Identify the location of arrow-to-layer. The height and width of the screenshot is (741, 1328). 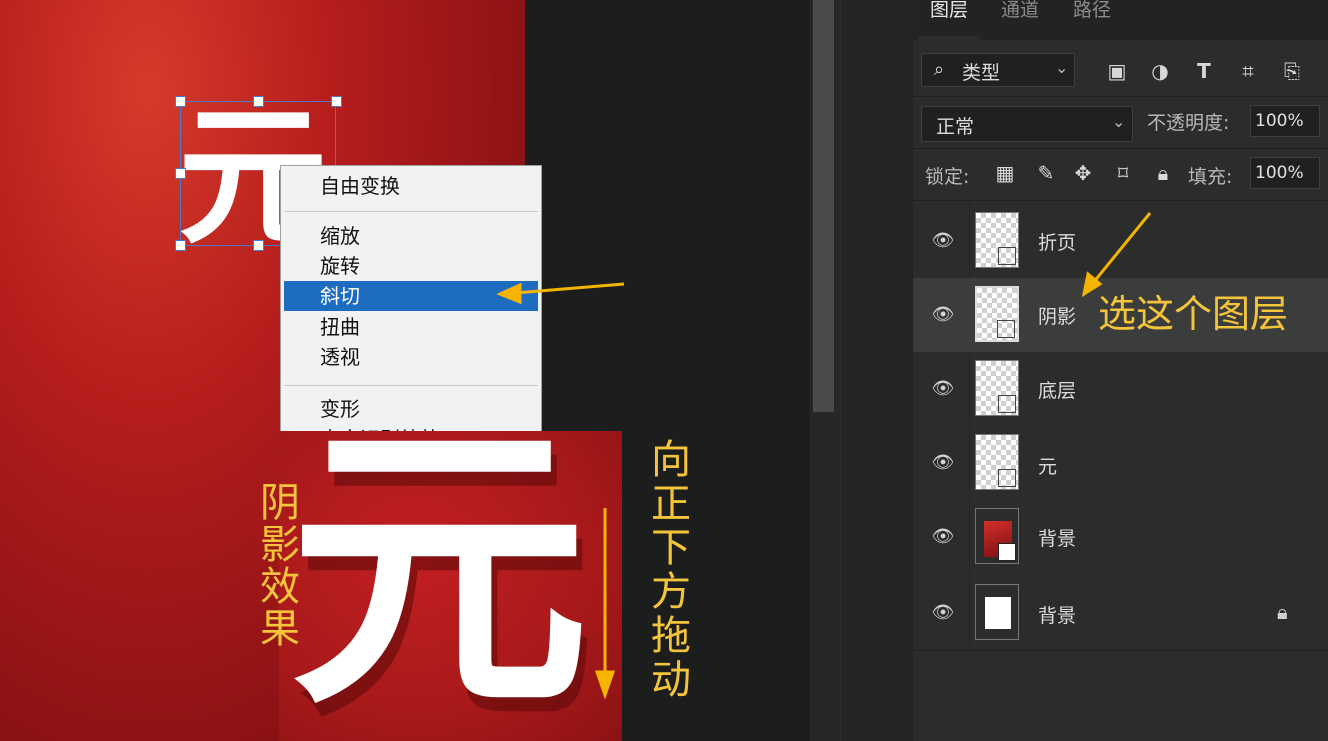
(1121, 248).